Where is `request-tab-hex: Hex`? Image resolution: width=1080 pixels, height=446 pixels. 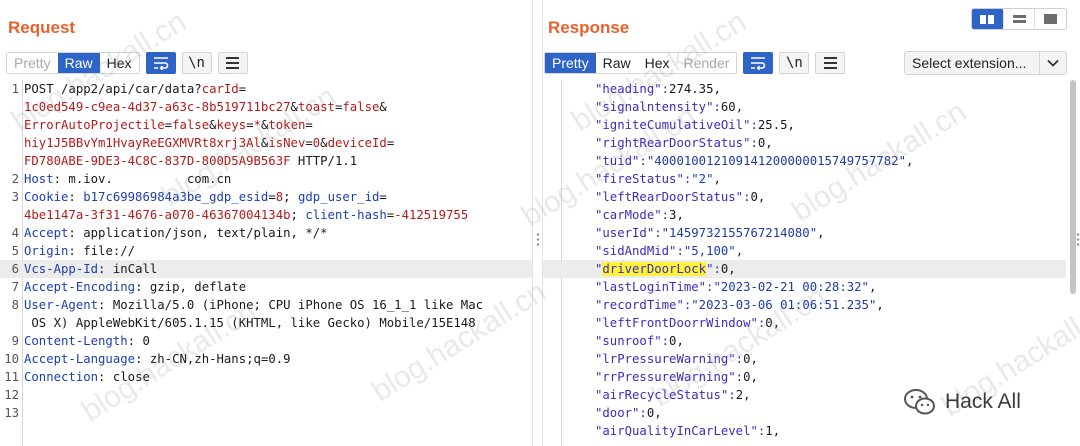 request-tab-hex: Hex is located at coordinates (119, 63).